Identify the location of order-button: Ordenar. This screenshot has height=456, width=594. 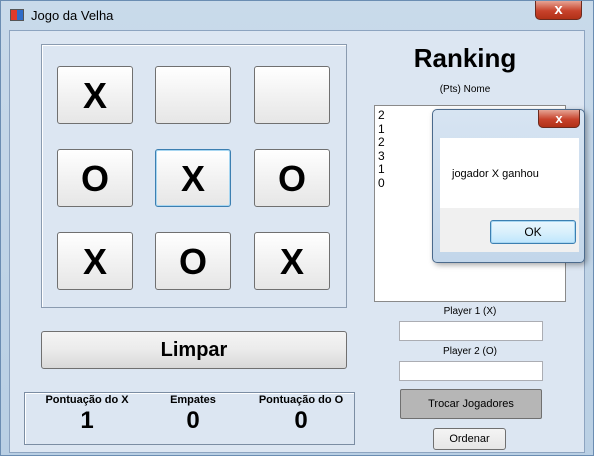
(469, 439).